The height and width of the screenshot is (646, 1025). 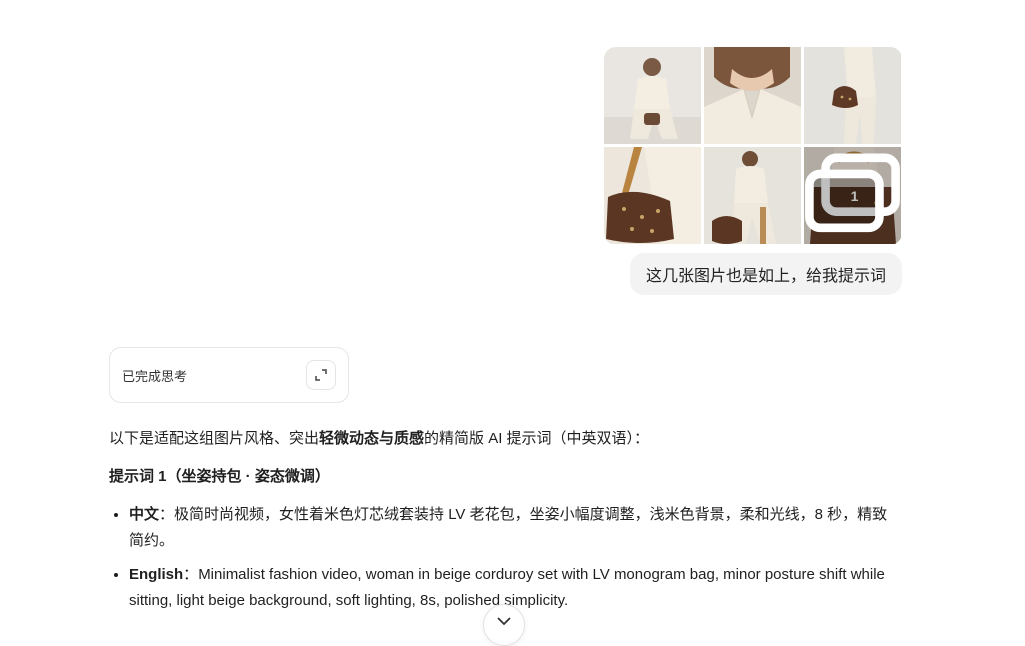 What do you see at coordinates (537, 438) in the screenshot?
I see `intro-text-end: 的精简版 AI 提示词（中英双语）：` at bounding box center [537, 438].